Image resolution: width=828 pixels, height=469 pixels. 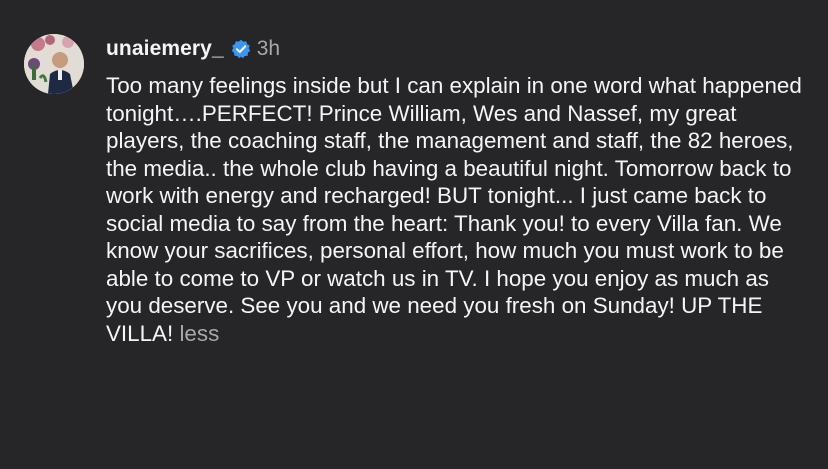 What do you see at coordinates (199, 333) in the screenshot?
I see `less-link: less` at bounding box center [199, 333].